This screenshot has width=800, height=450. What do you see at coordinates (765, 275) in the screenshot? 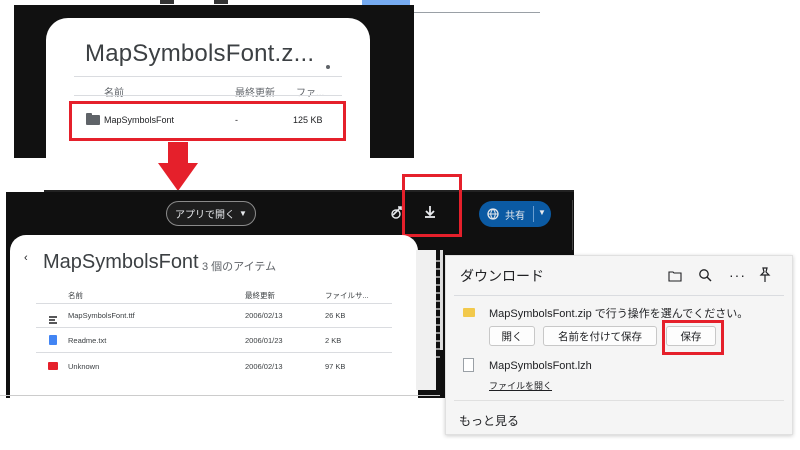
I see `pin-icon` at bounding box center [765, 275].